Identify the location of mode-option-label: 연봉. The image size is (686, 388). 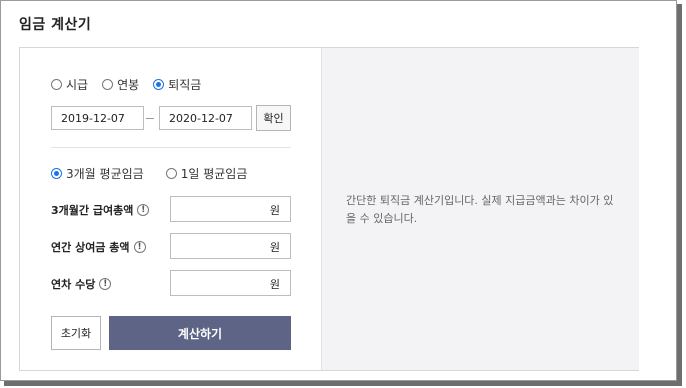
(128, 85).